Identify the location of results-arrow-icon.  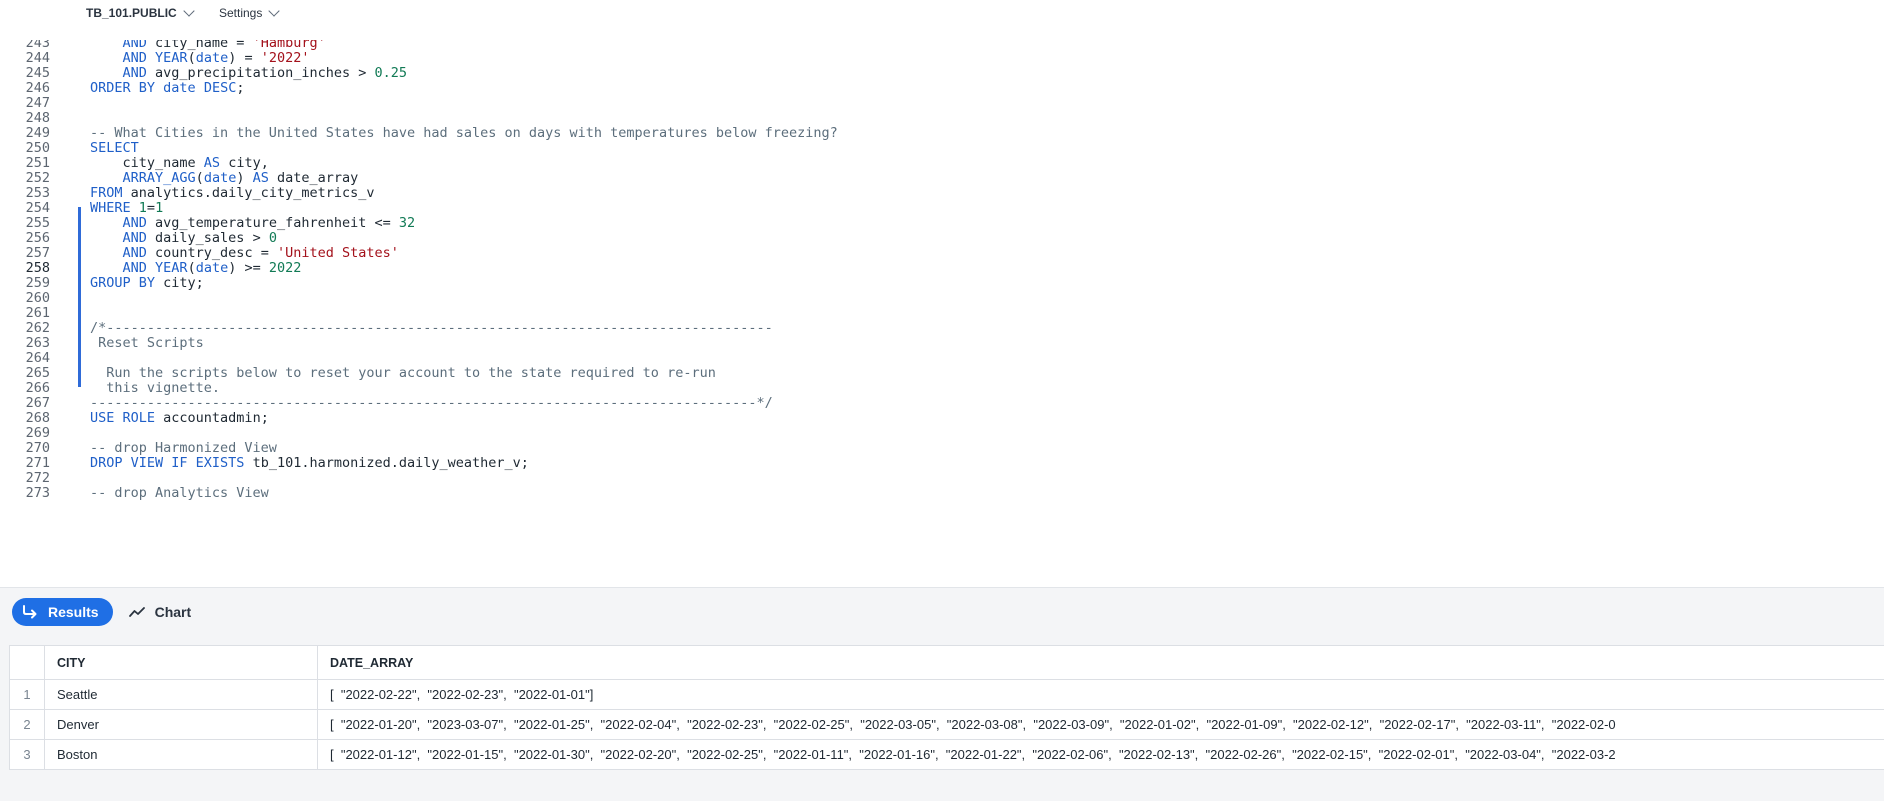
(30, 612).